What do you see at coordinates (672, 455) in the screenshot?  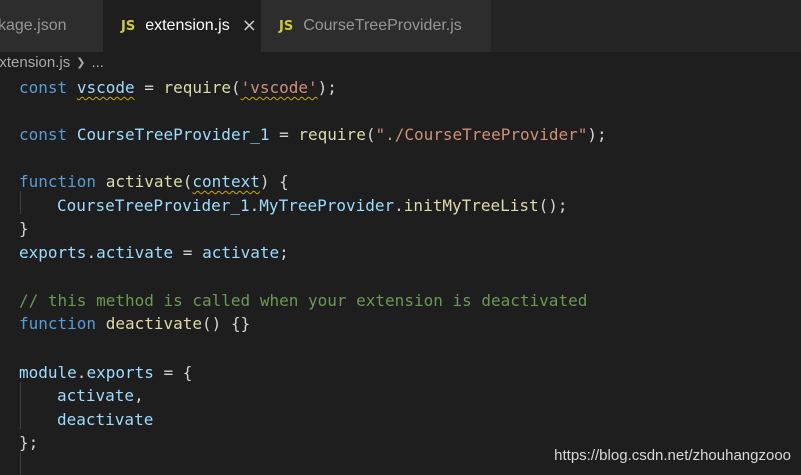 I see `watermark: https://blog.csdn.net/zhouhangzooo` at bounding box center [672, 455].